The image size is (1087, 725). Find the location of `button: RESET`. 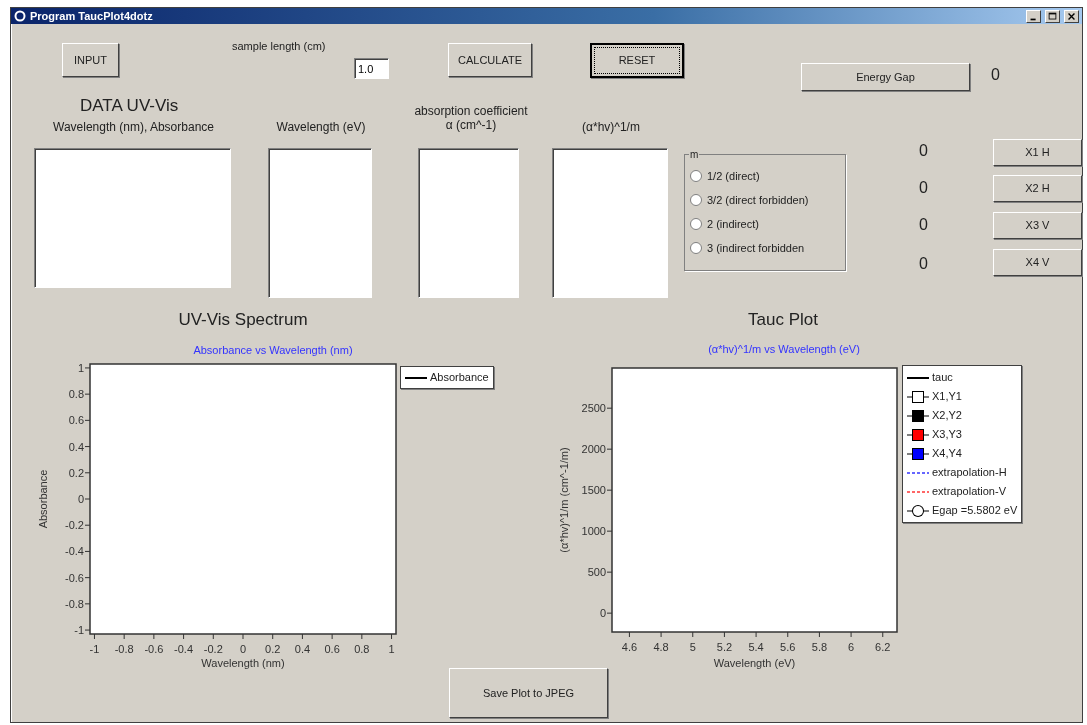

button: RESET is located at coordinates (637, 60).